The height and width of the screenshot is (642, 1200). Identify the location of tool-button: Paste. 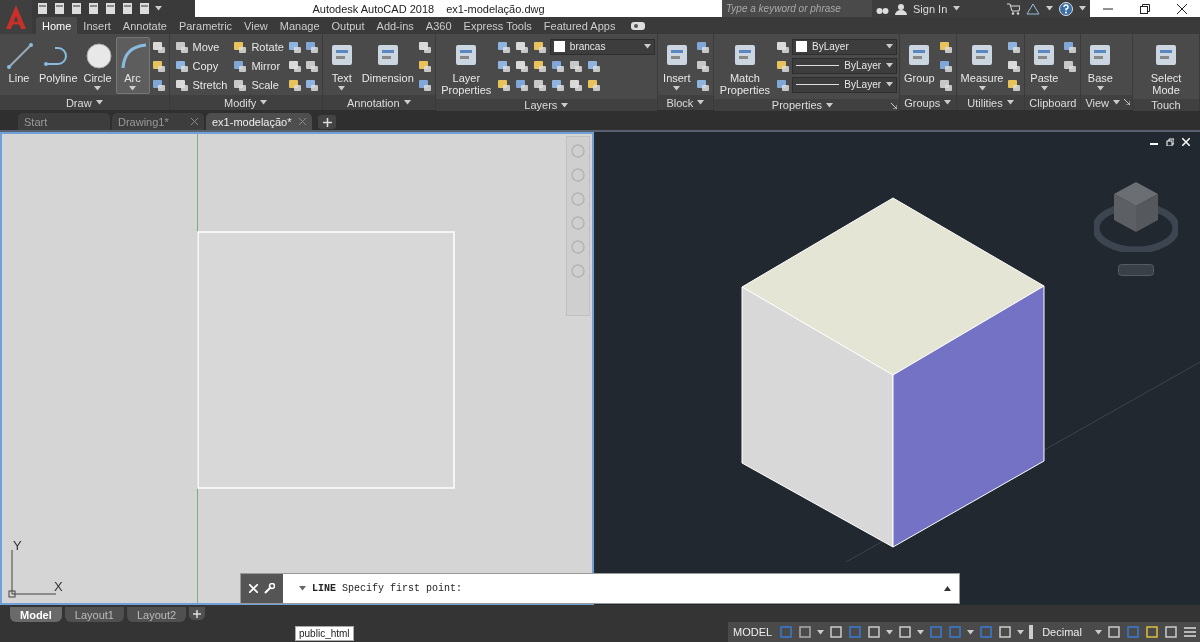
(1044, 65).